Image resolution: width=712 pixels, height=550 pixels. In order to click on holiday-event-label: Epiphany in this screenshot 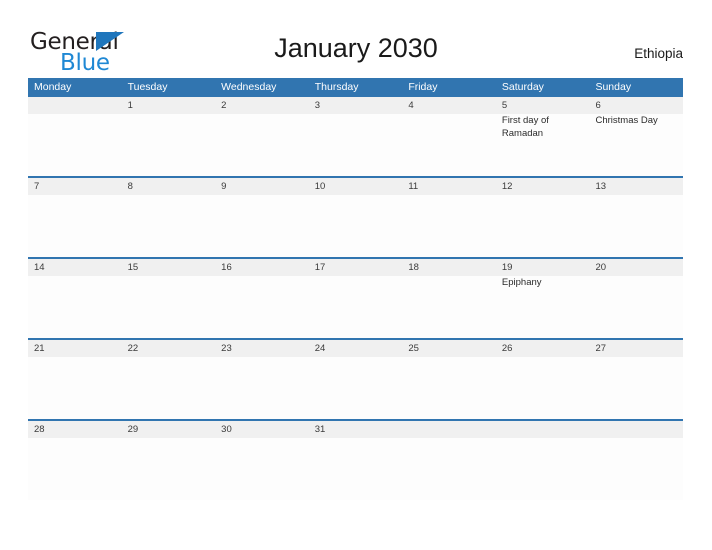, I will do `click(521, 282)`.